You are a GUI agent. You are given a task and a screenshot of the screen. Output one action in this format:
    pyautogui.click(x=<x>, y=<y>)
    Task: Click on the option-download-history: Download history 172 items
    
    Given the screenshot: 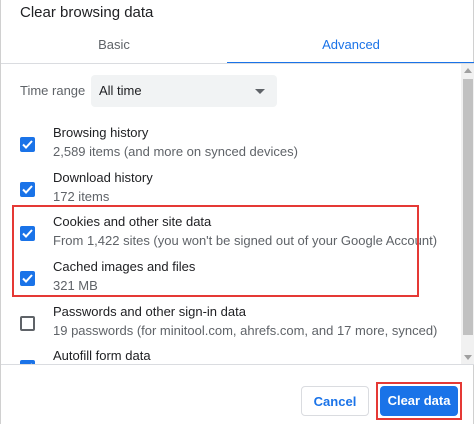 What is the action you would take?
    pyautogui.click(x=231, y=192)
    